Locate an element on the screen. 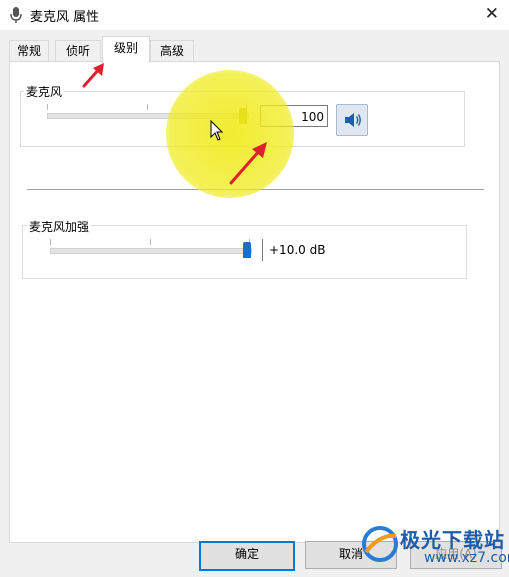 This screenshot has width=509, height=577. speaker-icon is located at coordinates (353, 120).